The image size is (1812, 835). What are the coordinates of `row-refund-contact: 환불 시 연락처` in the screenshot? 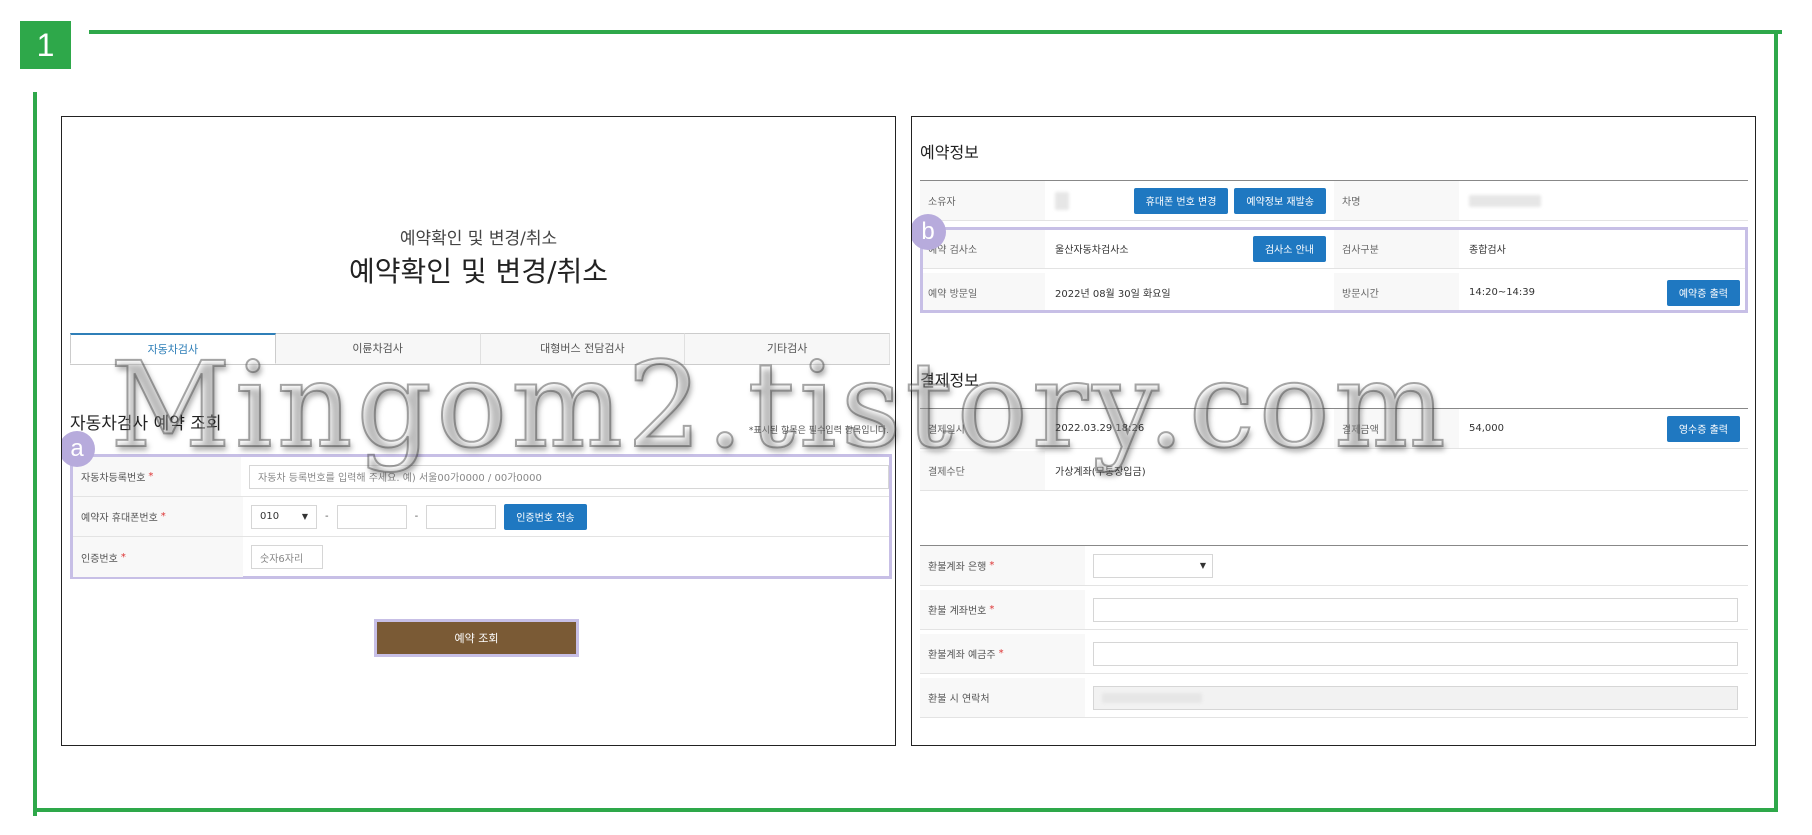 It's located at (1334, 698).